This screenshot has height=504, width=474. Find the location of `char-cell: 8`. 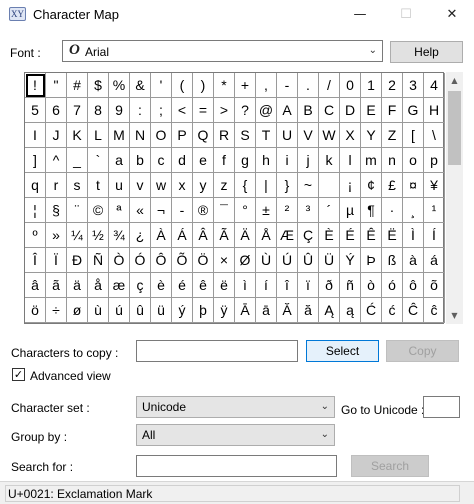

char-cell: 8 is located at coordinates (98, 110).